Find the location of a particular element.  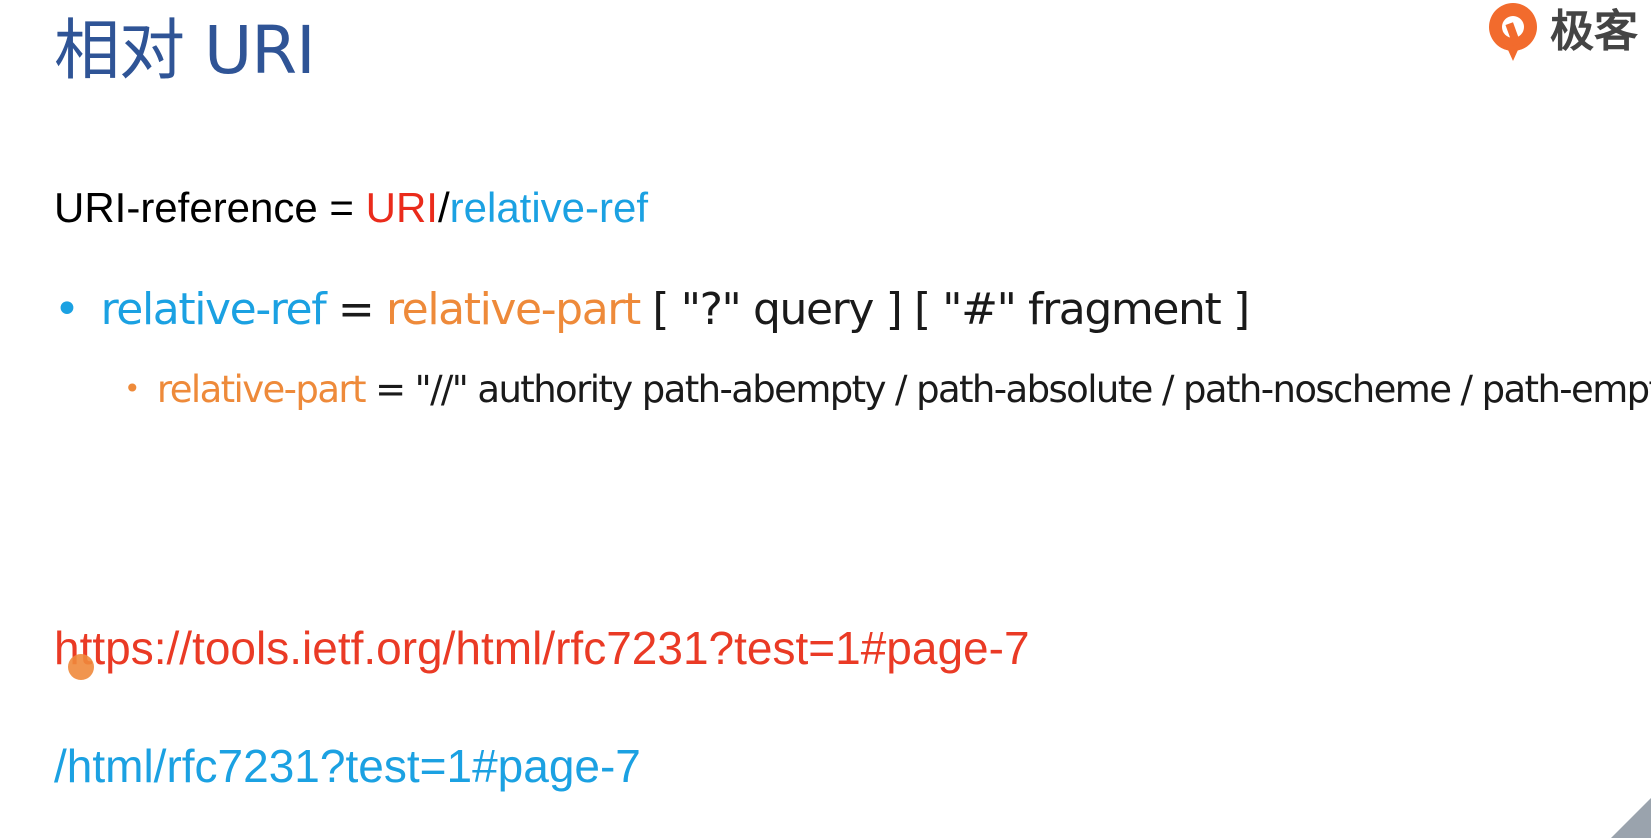

uri-reference-definition: URI-reference = URI/relative-ref is located at coordinates (351, 208).